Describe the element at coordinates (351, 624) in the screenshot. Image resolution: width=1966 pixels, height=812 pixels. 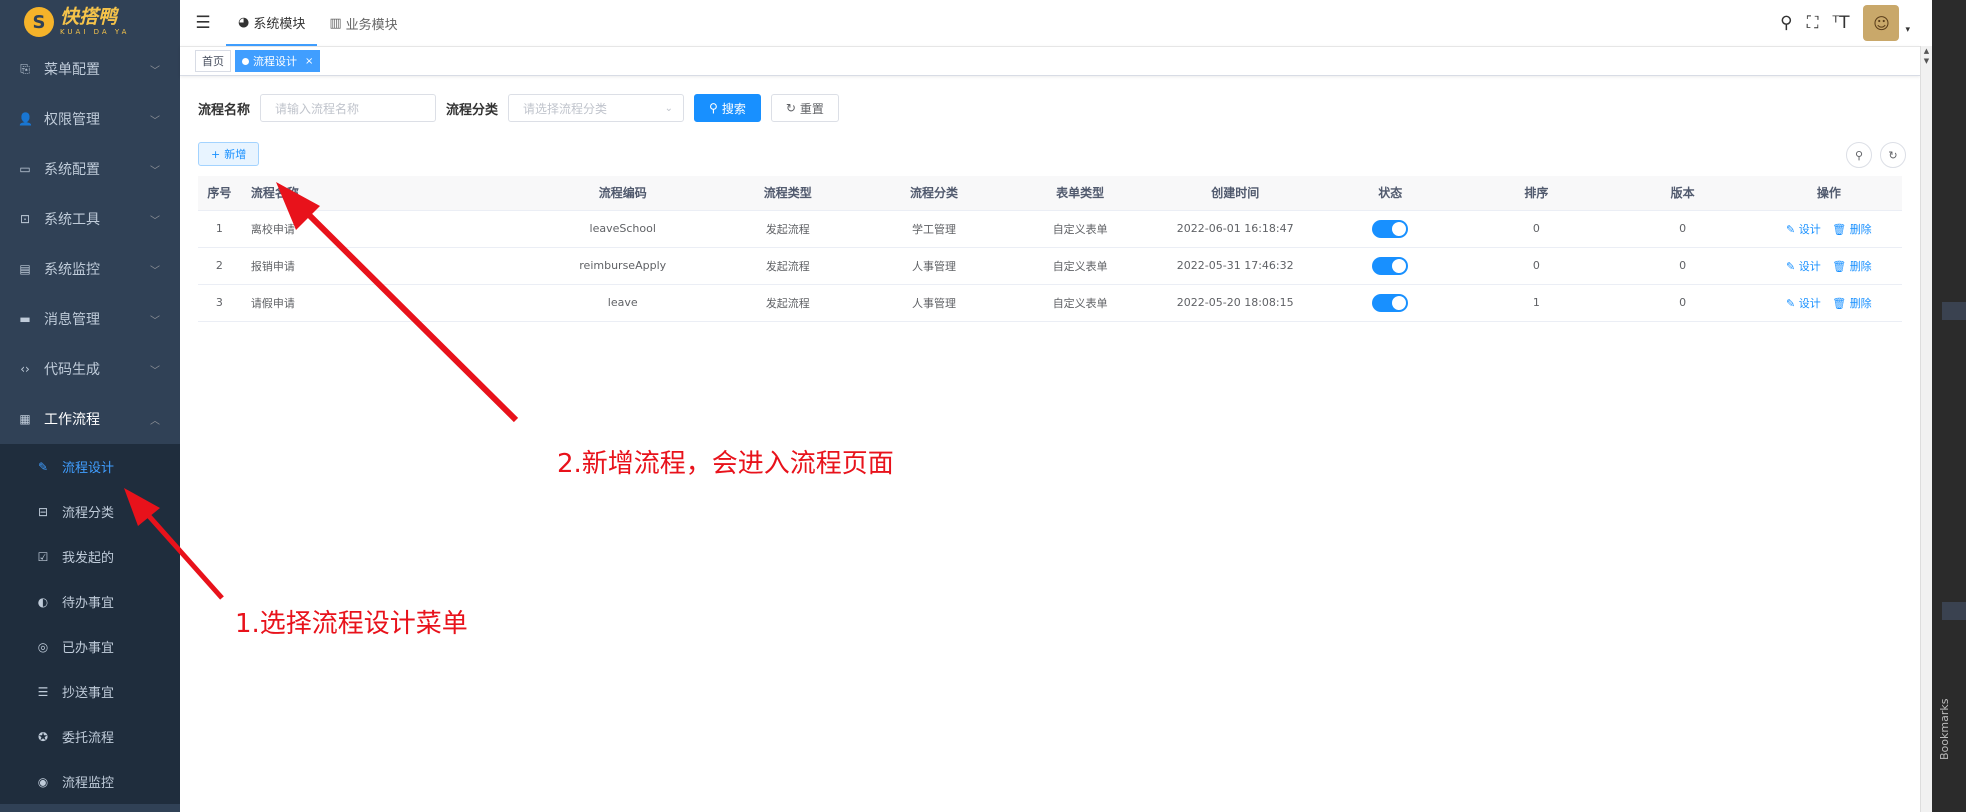
I see `annotation-step1: 1.选择流程设计菜单` at that location.